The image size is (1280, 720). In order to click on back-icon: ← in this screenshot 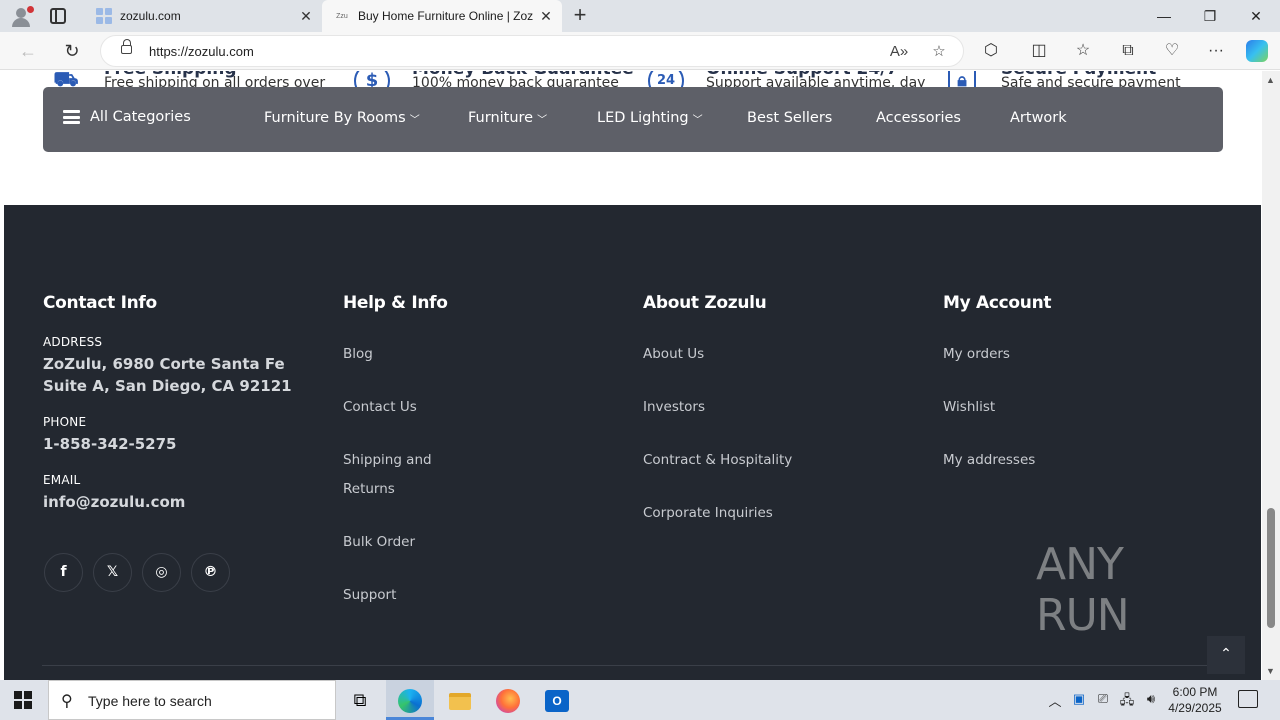, I will do `click(28, 51)`.